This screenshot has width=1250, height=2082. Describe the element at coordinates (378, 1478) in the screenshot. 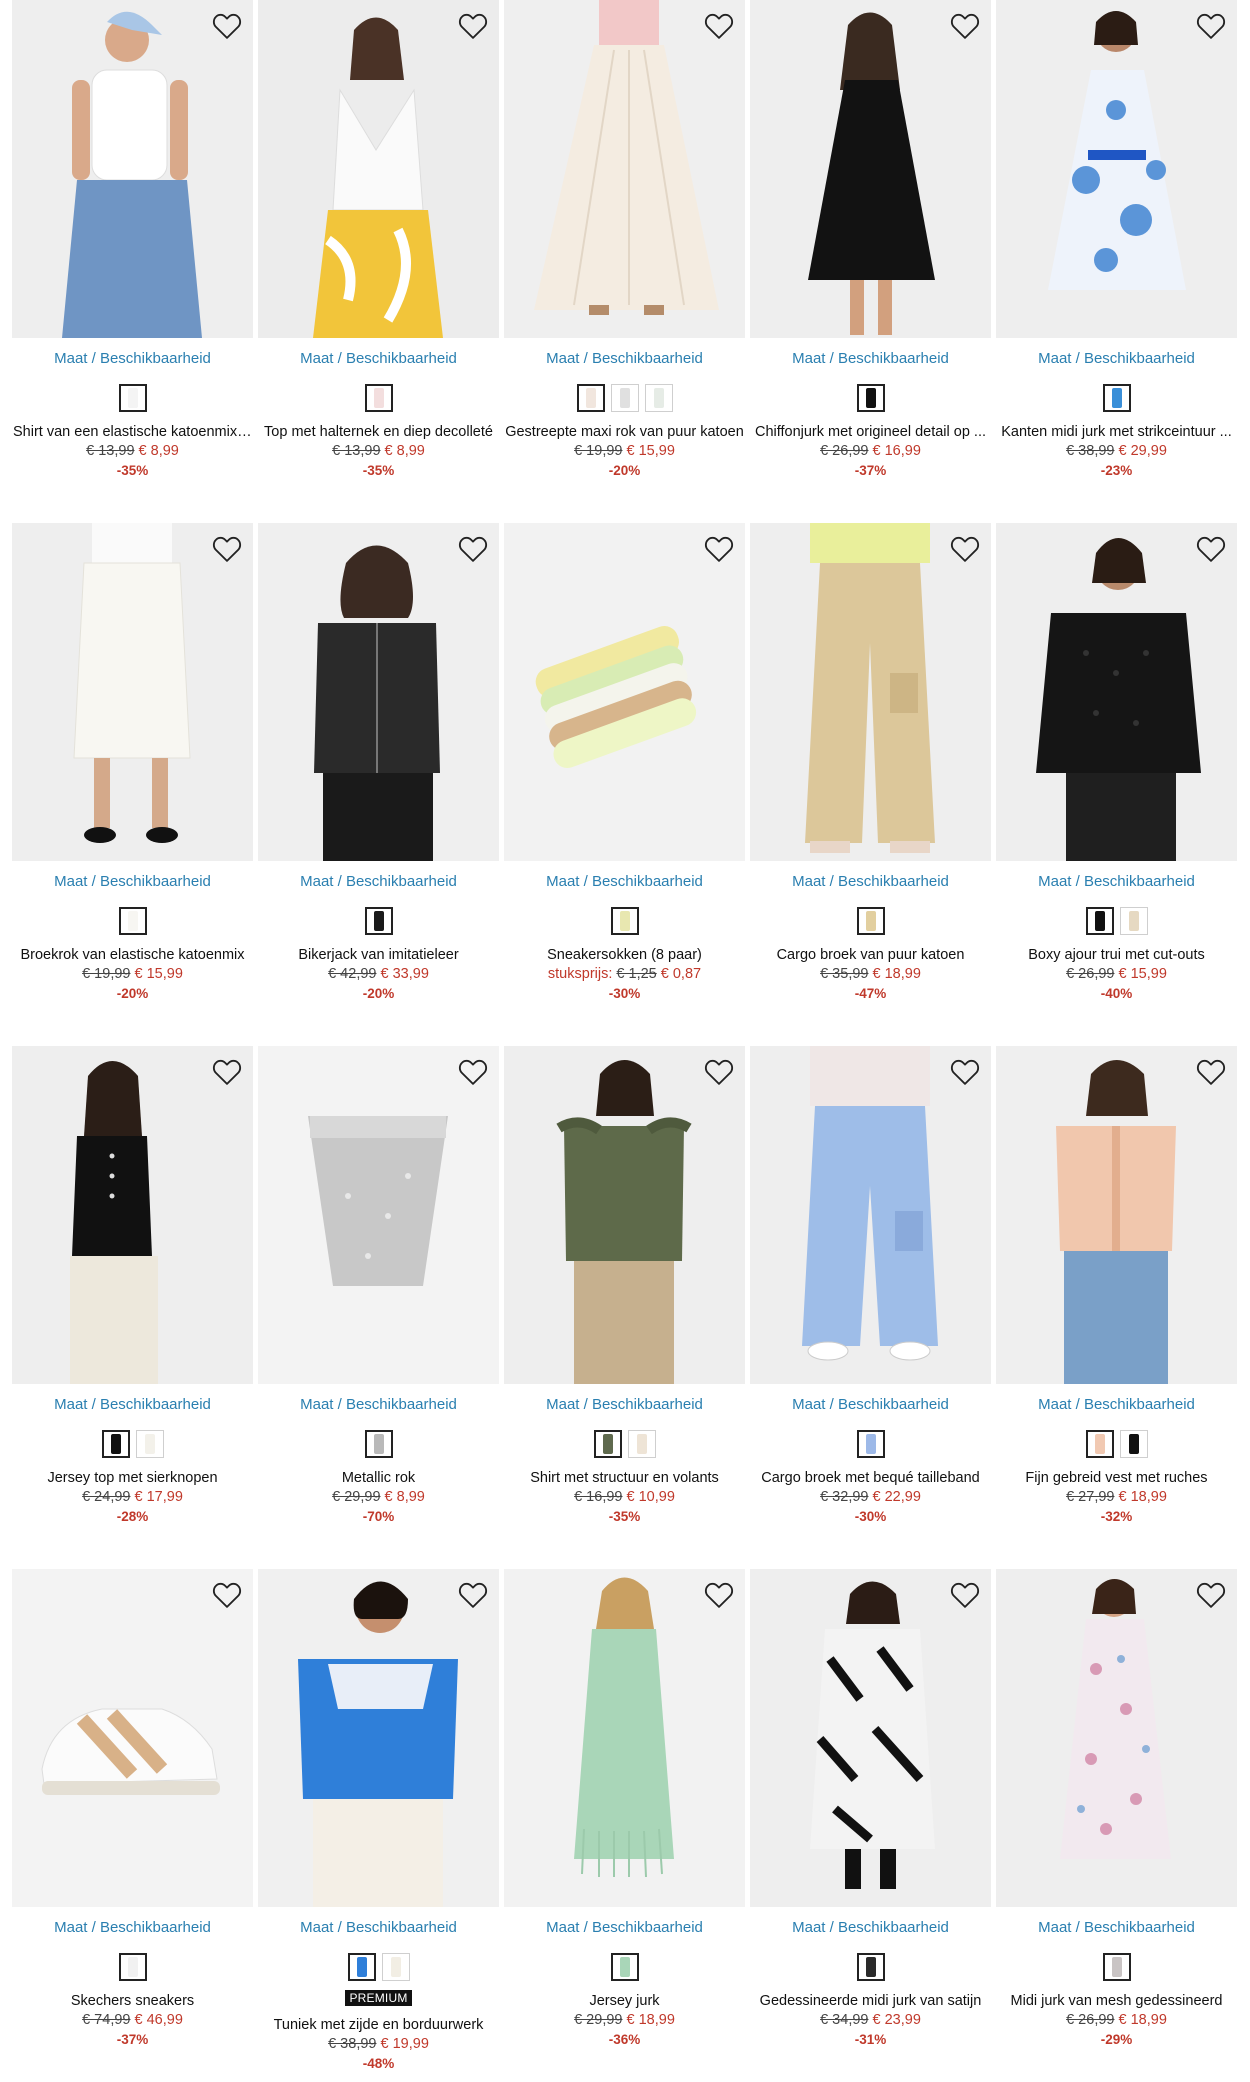

I see `product-title: Metallic rok` at that location.